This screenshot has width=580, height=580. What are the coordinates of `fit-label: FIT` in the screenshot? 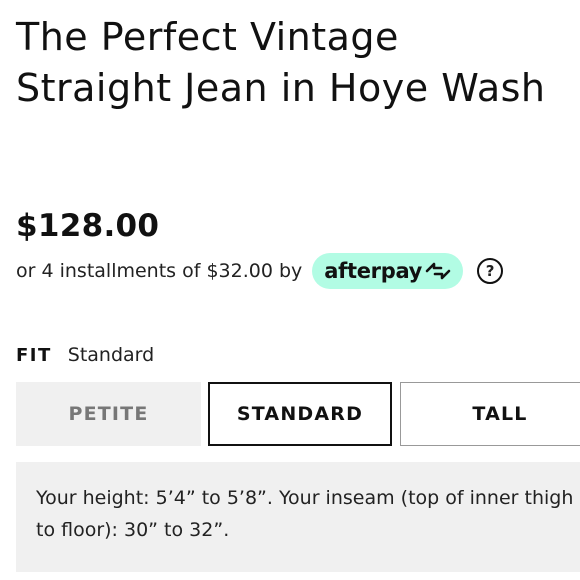 It's located at (34, 355).